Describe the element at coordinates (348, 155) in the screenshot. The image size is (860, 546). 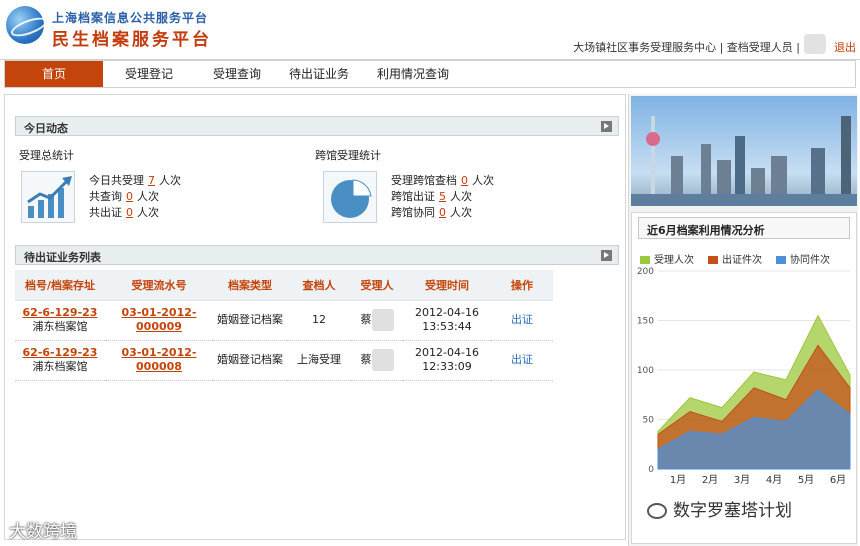
I see `cross-stats-title: 跨馆受理统计` at that location.